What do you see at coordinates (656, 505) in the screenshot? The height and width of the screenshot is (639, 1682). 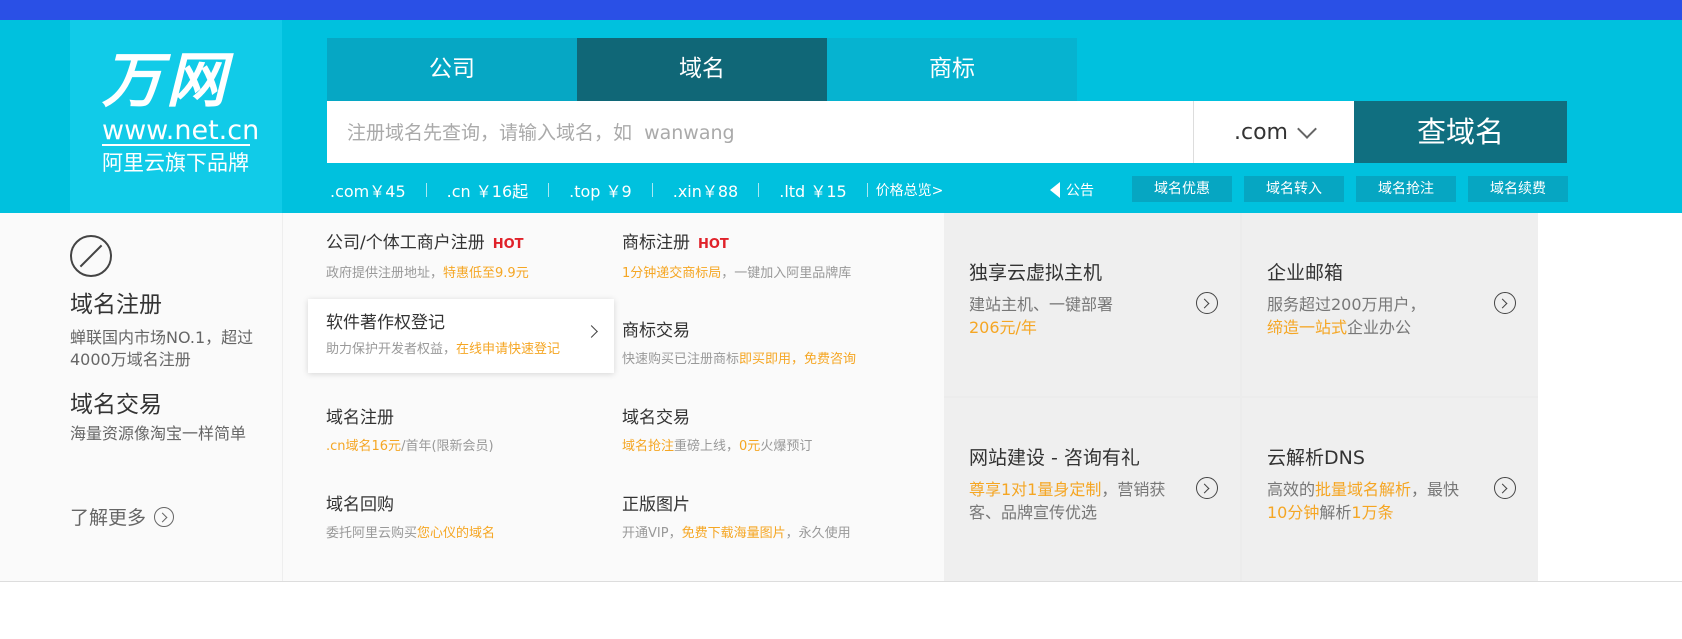 I see `service-title: 正版图片` at bounding box center [656, 505].